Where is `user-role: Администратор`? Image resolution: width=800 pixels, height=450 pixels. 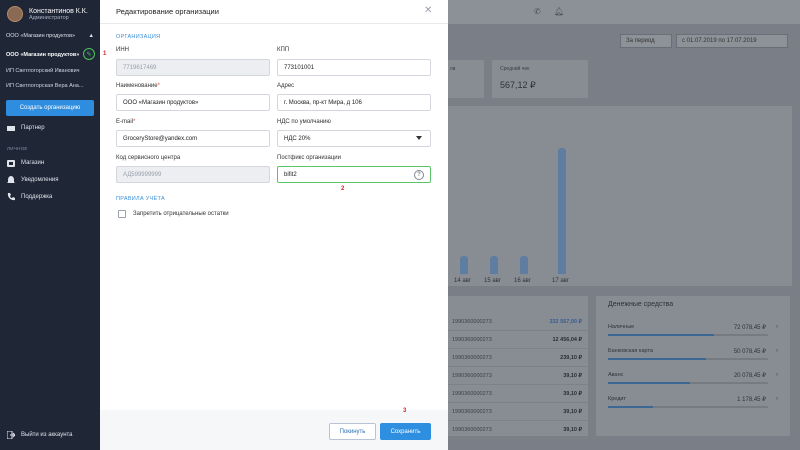 user-role: Администратор is located at coordinates (49, 17).